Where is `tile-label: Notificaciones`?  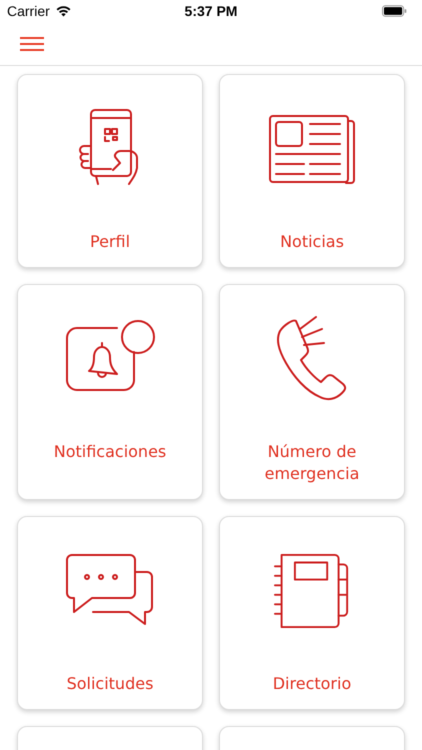 tile-label: Notificaciones is located at coordinates (110, 452).